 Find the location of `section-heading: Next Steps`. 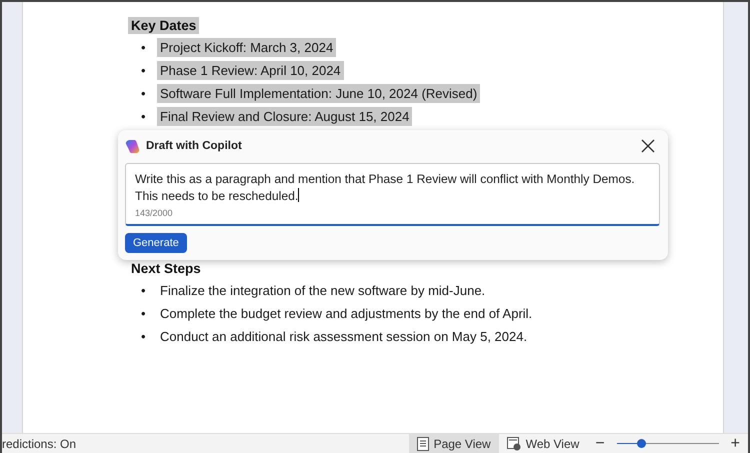

section-heading: Next Steps is located at coordinates (166, 268).